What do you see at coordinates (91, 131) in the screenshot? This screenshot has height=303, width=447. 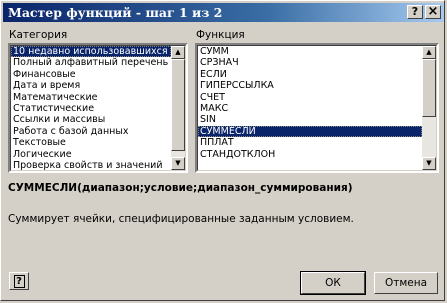 I see `category-list-item: Работа с базой данных` at bounding box center [91, 131].